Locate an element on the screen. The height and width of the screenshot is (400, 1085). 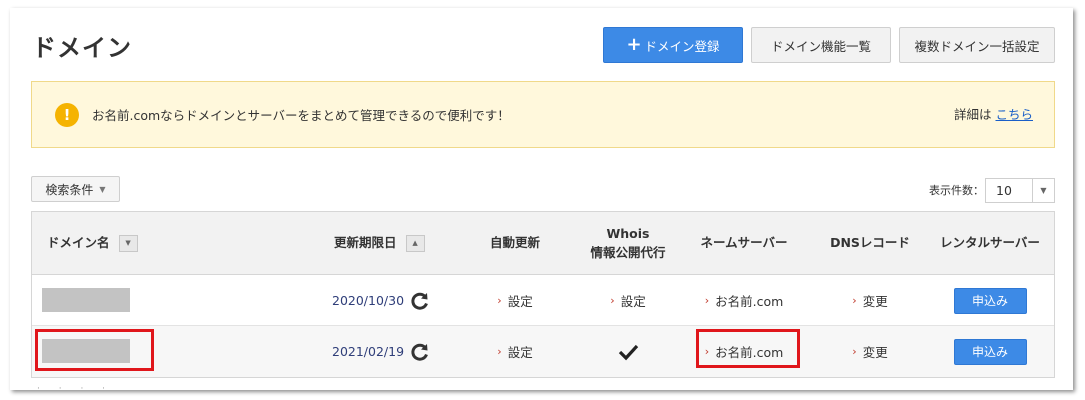
sort-up-icon: ▲ is located at coordinates (415, 243).